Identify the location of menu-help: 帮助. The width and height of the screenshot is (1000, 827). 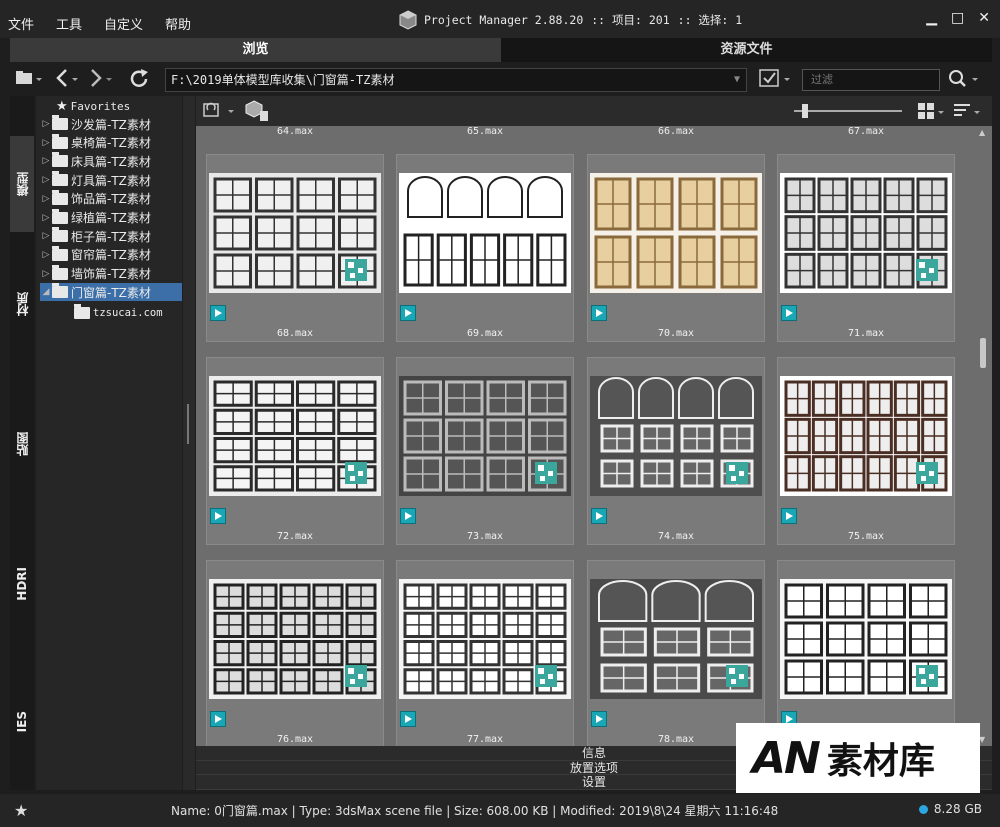
(178, 23).